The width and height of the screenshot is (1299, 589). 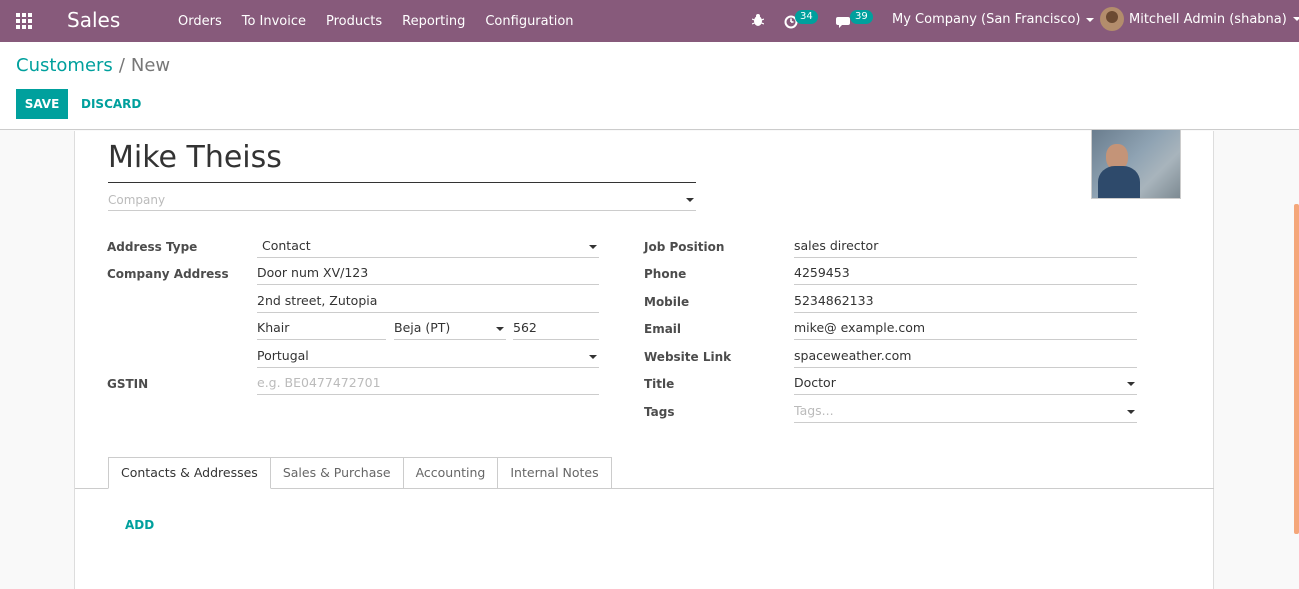 I want to click on gstin-label: GSTIN, so click(x=128, y=384).